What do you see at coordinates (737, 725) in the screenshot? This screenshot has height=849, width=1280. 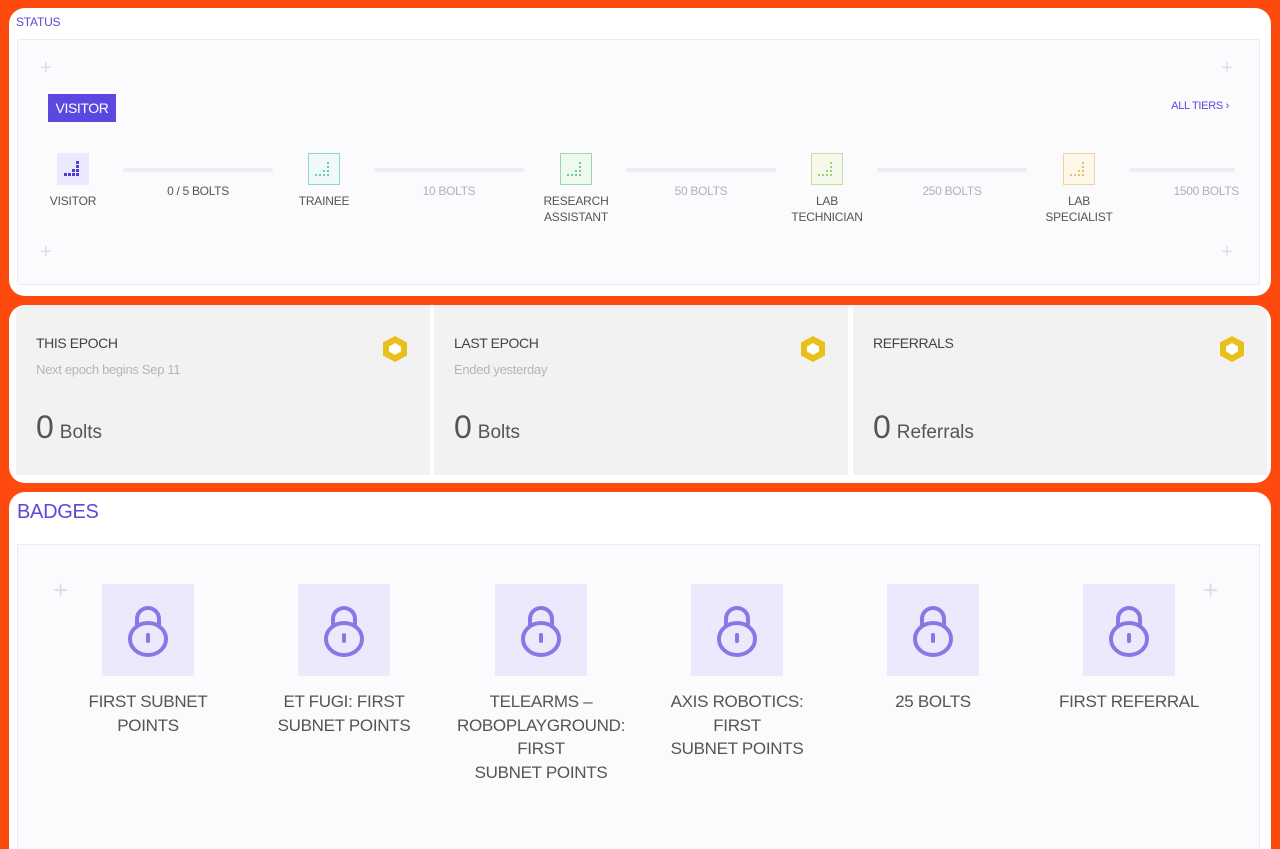 I see `badge-label: AXIS ROBOTICS: FIRST SUBNET POINTS` at bounding box center [737, 725].